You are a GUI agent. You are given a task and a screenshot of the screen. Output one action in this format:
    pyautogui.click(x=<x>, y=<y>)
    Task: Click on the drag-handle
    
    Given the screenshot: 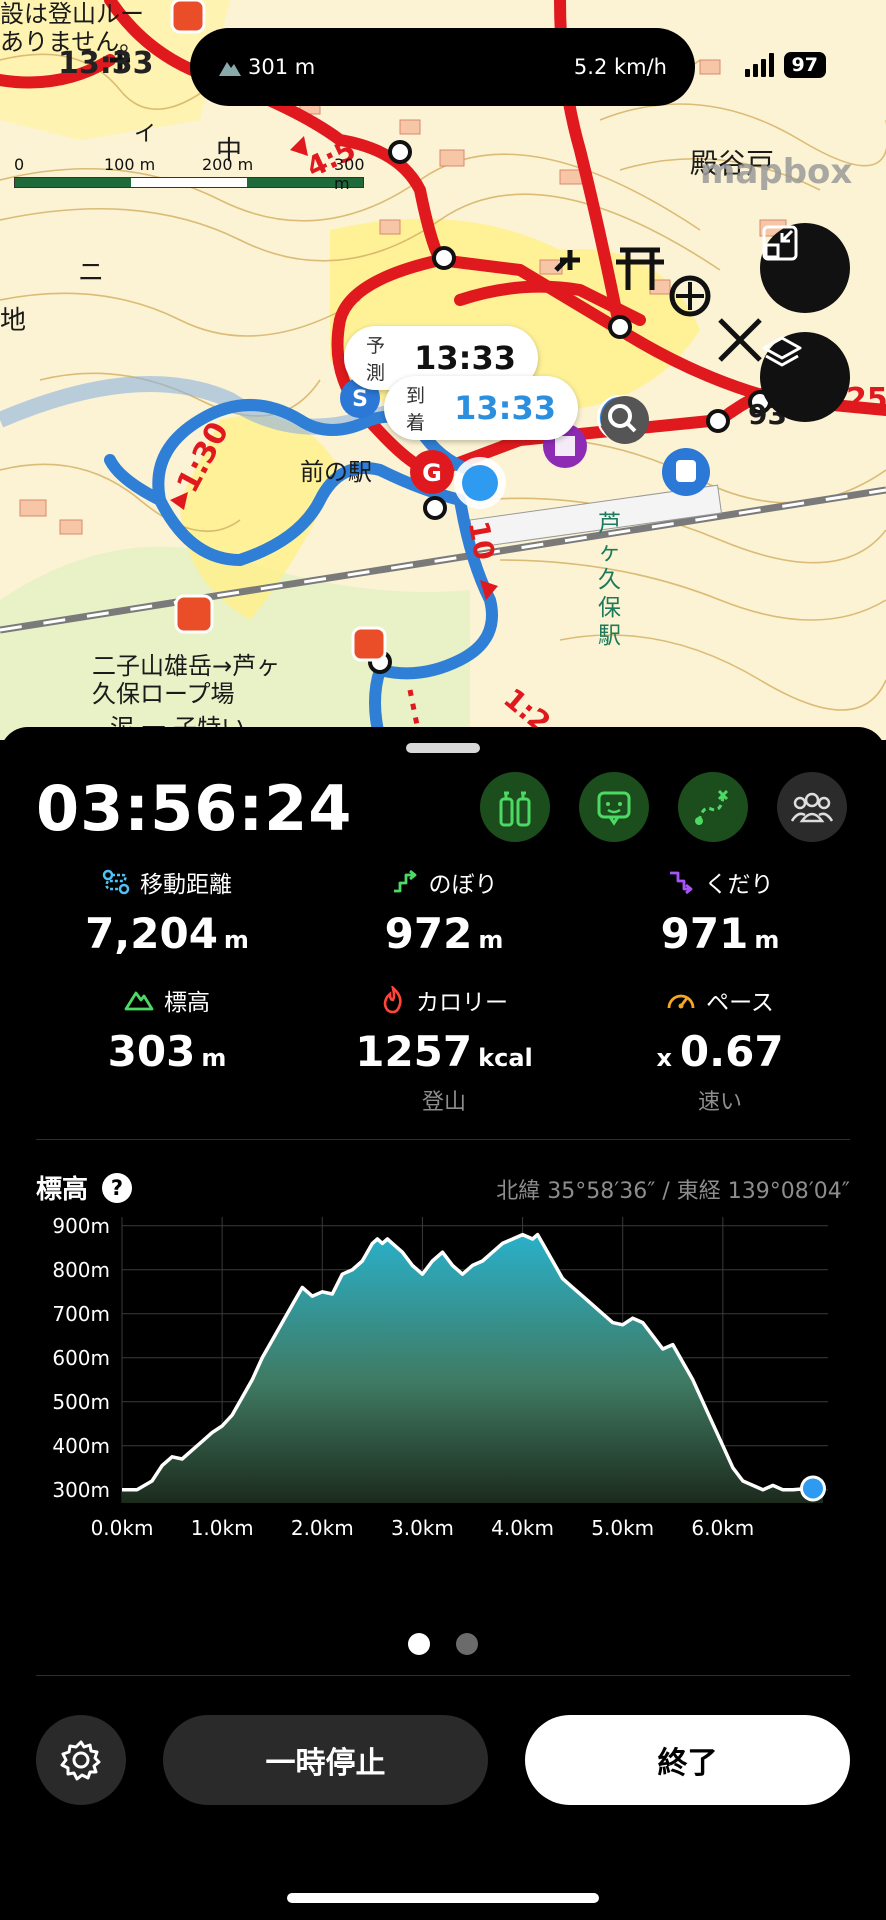 What is the action you would take?
    pyautogui.click(x=443, y=748)
    